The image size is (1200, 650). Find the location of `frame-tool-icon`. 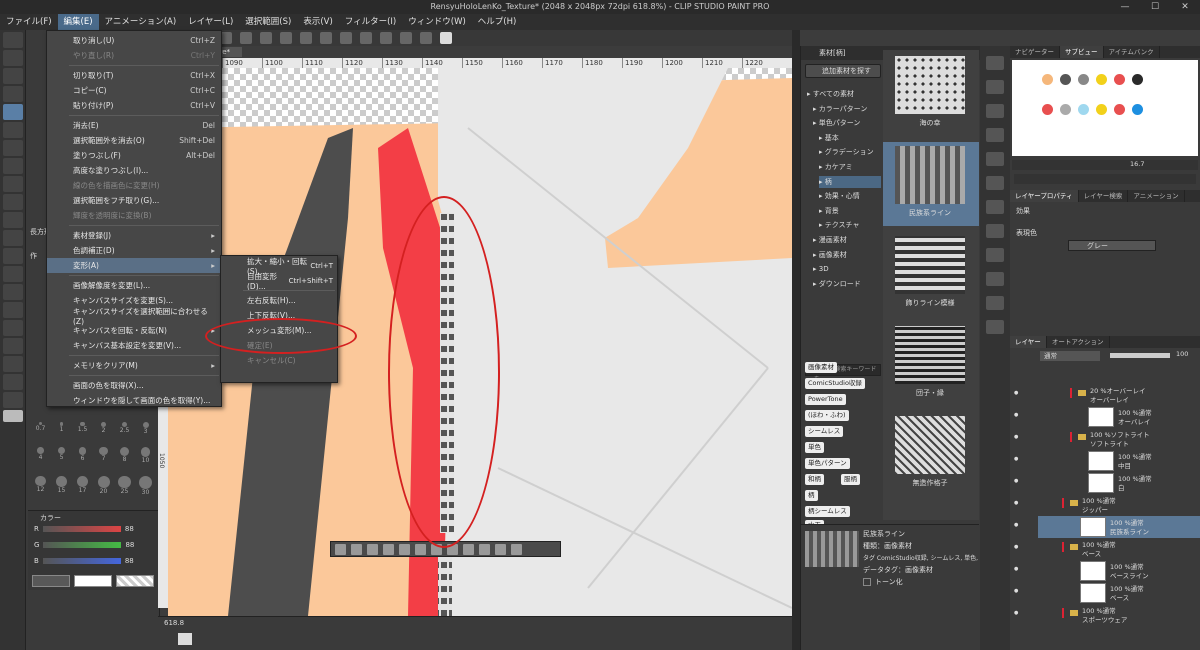

frame-tool-icon is located at coordinates (13, 328).